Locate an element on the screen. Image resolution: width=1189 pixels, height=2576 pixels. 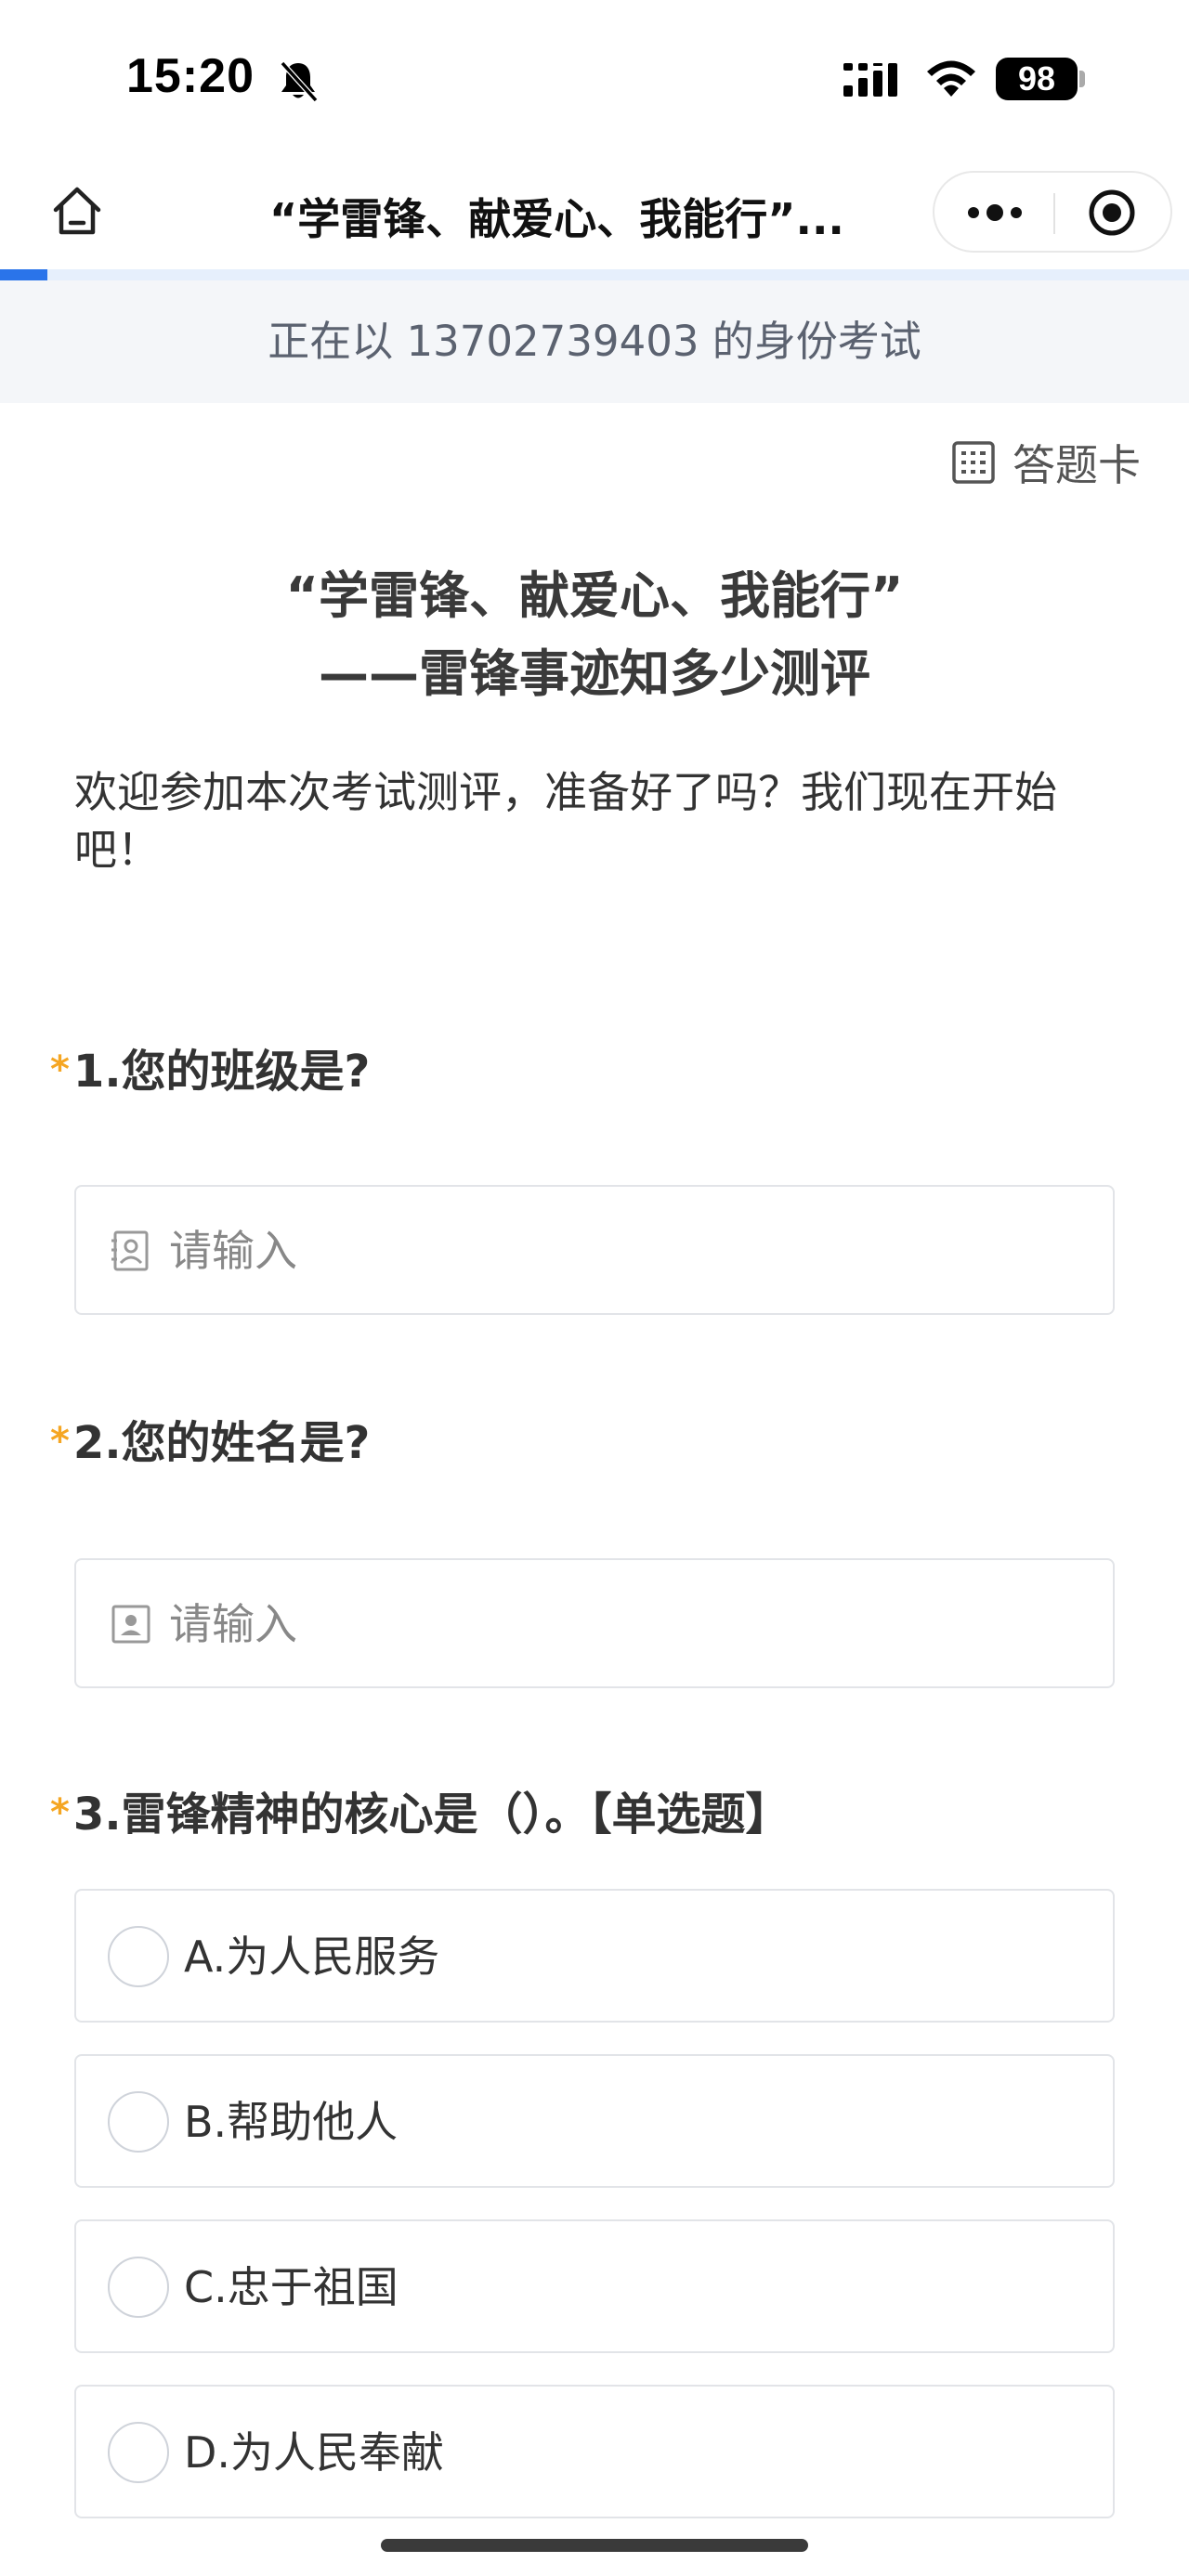
answer-card-button: 答题卡 is located at coordinates (1046, 463).